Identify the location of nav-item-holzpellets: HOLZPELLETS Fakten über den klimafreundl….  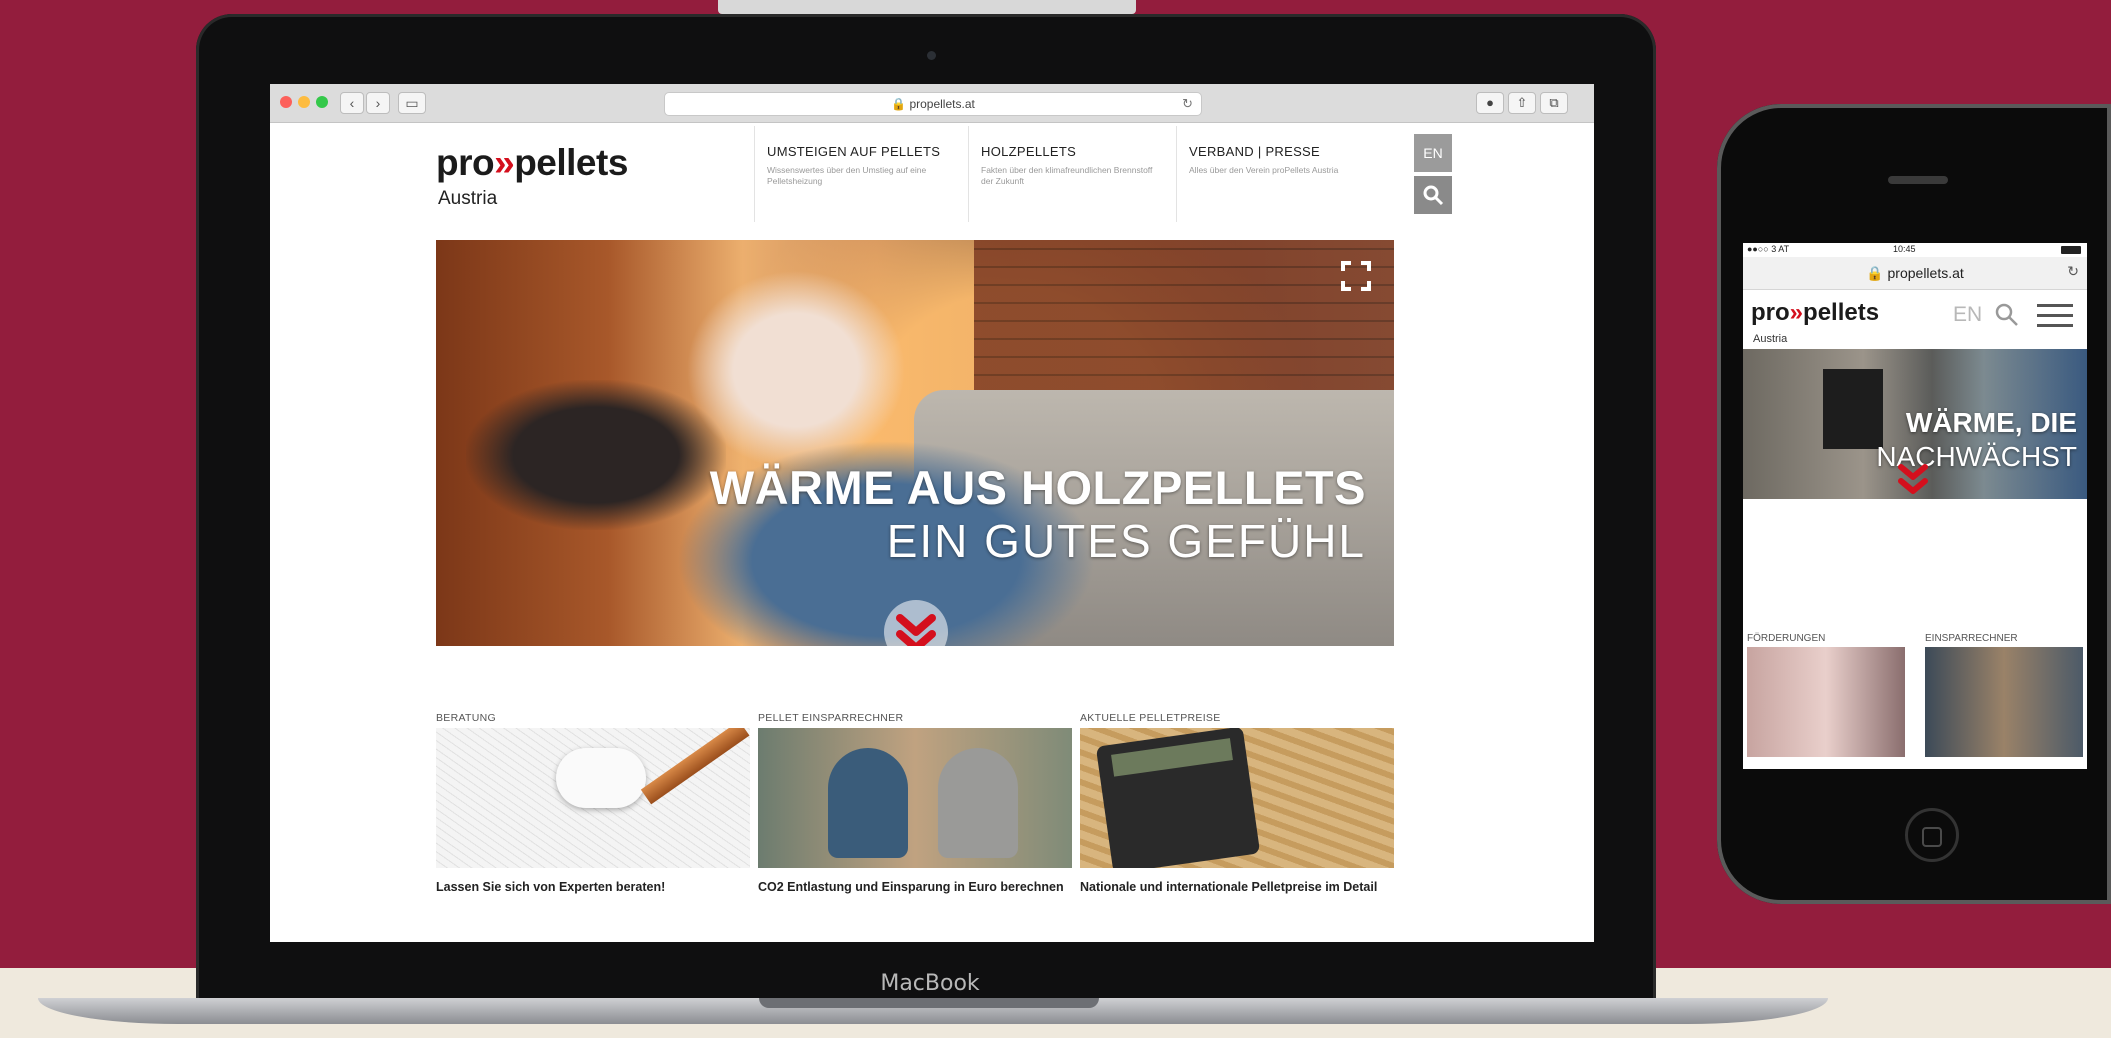
(1072, 174).